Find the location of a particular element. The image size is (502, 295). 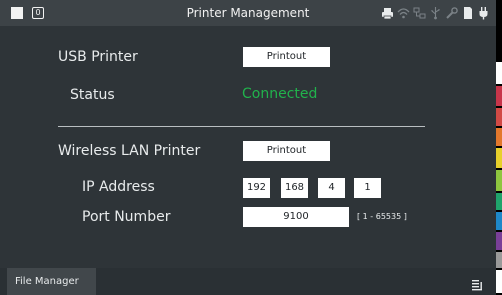

usb-printout-button: Printout is located at coordinates (286, 57).